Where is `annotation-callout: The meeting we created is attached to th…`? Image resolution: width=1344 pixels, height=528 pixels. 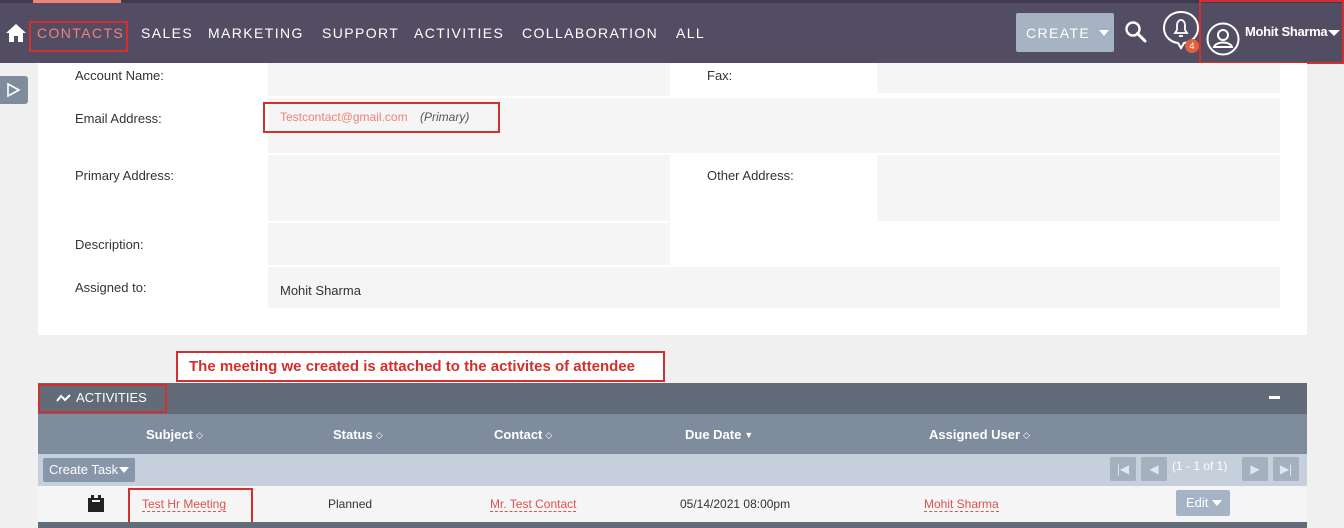
annotation-callout: The meeting we created is attached to th… is located at coordinates (420, 366).